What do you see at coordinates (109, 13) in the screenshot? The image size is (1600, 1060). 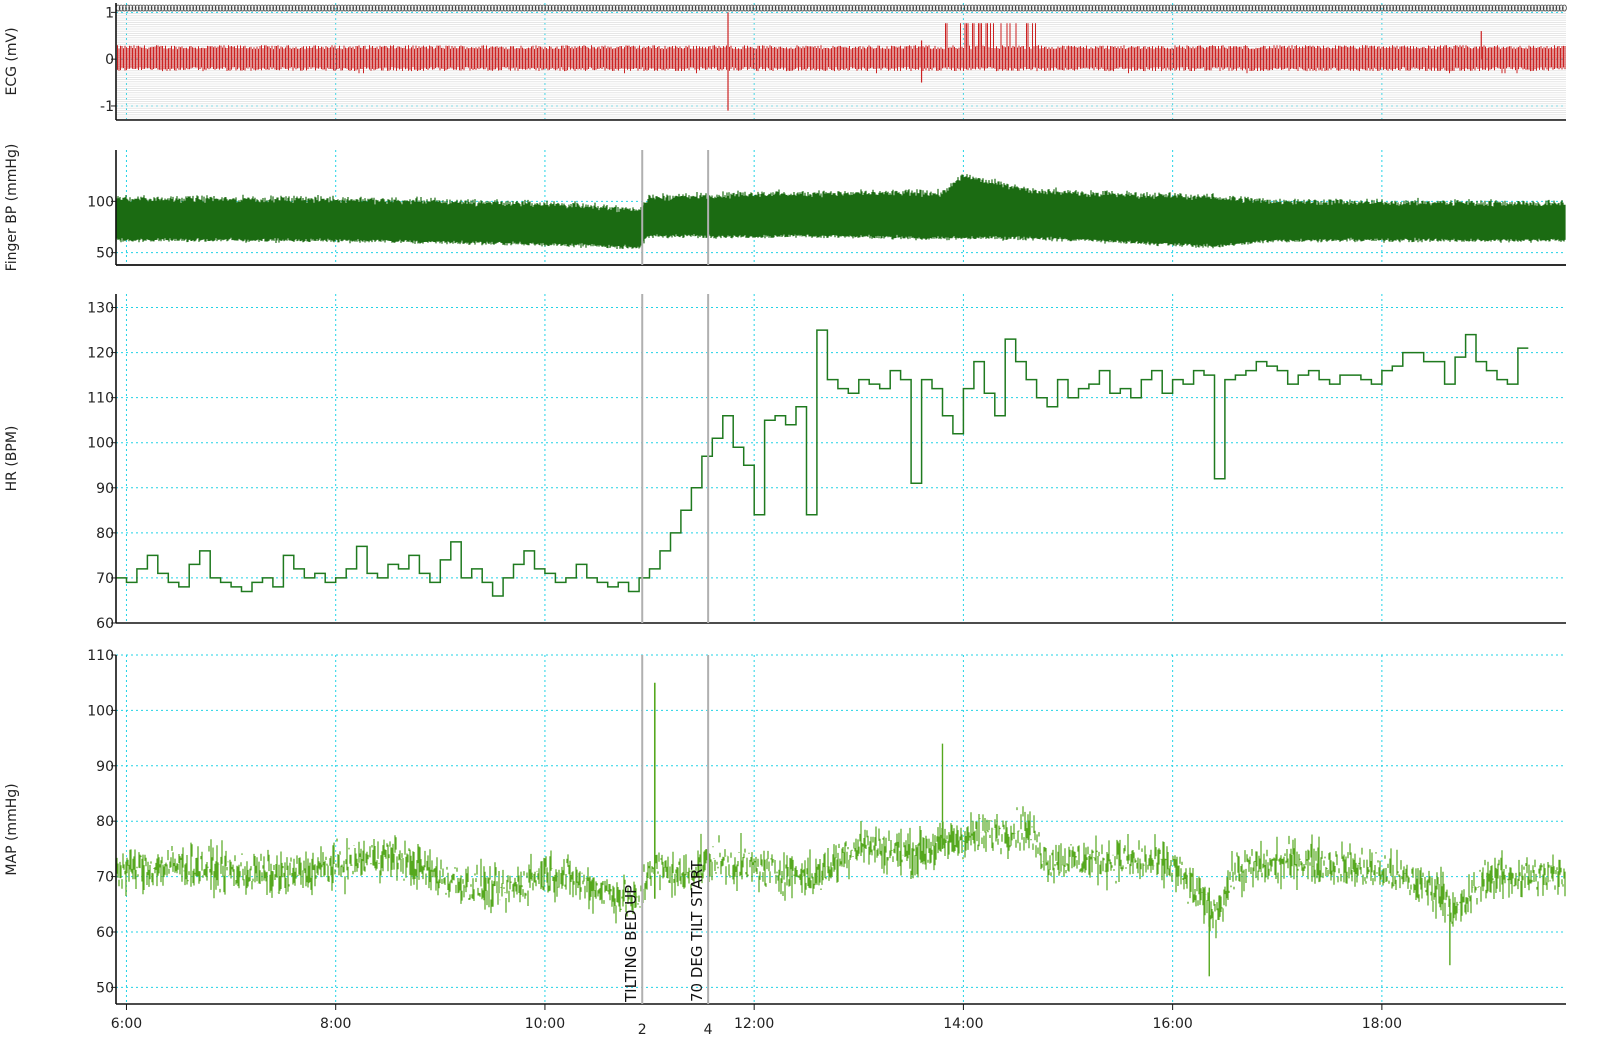 I see `y-tick-label: 1` at bounding box center [109, 13].